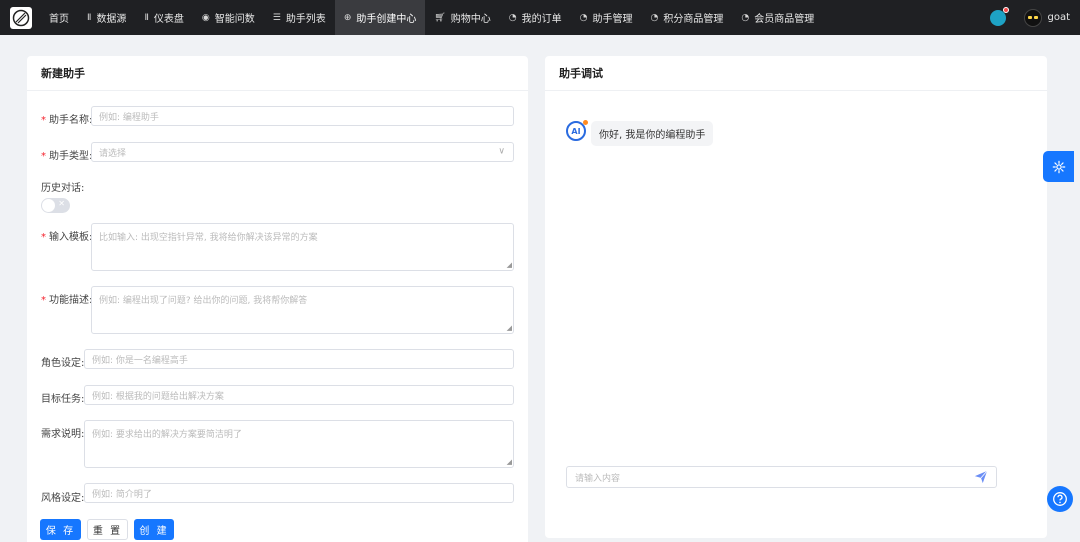 The image size is (1080, 542). I want to click on nav-item-assistant-create: ⊕ 助手创建中心, so click(380, 17).